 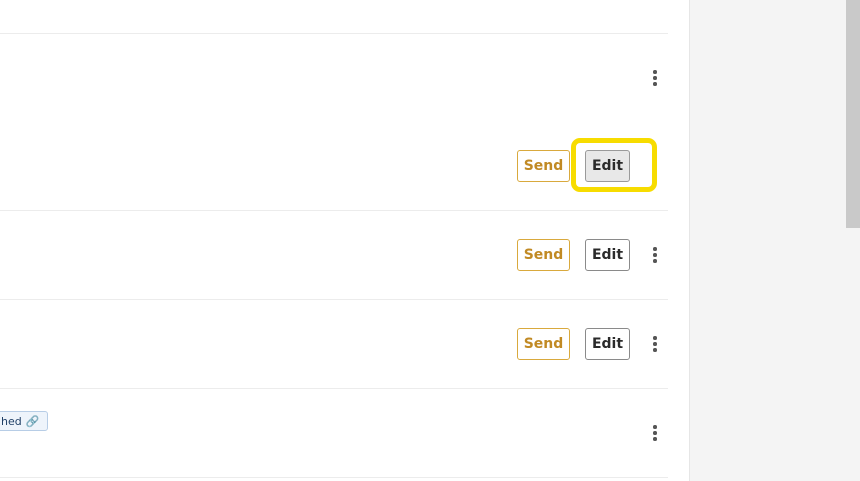 I want to click on status-tag: hed 🔗, so click(x=24, y=421).